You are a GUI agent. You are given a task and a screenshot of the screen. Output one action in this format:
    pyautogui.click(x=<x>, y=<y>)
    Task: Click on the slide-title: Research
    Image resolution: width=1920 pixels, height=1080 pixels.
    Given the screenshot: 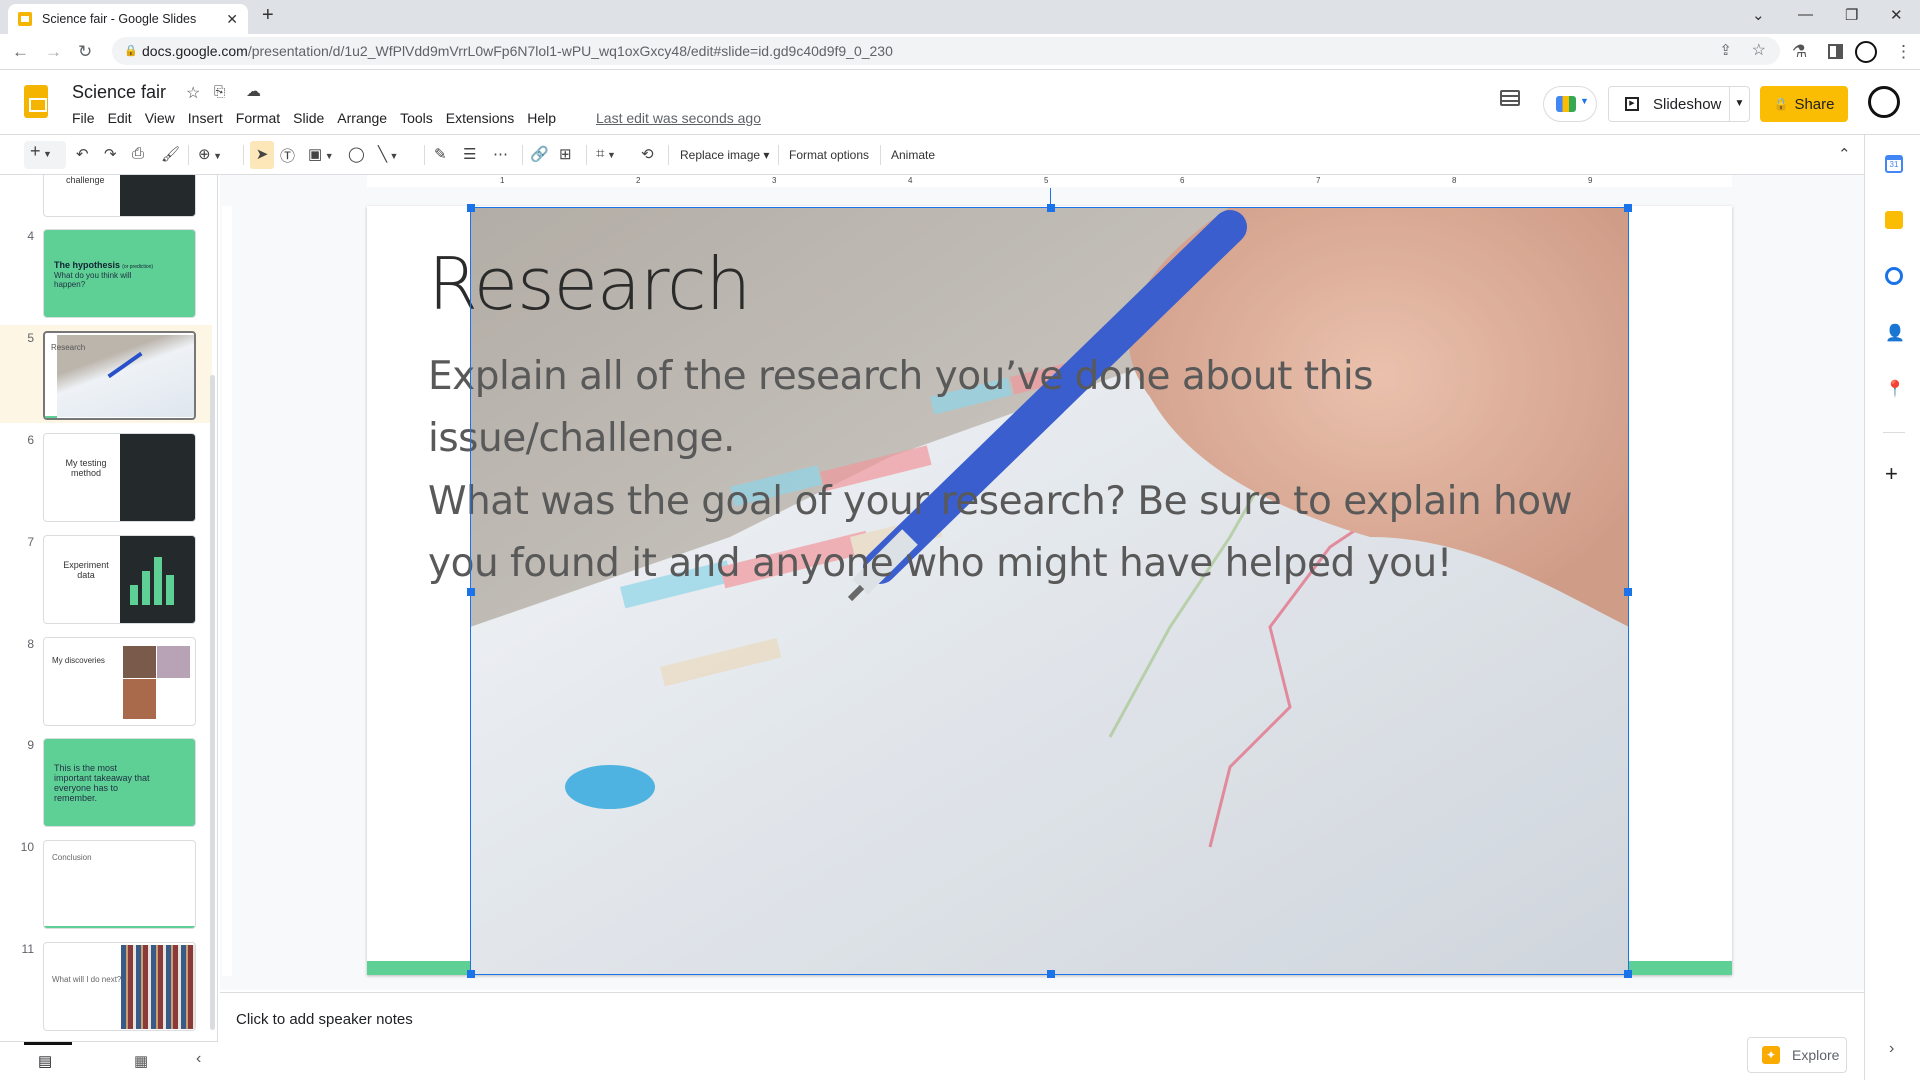 What is the action you would take?
    pyautogui.click(x=589, y=284)
    